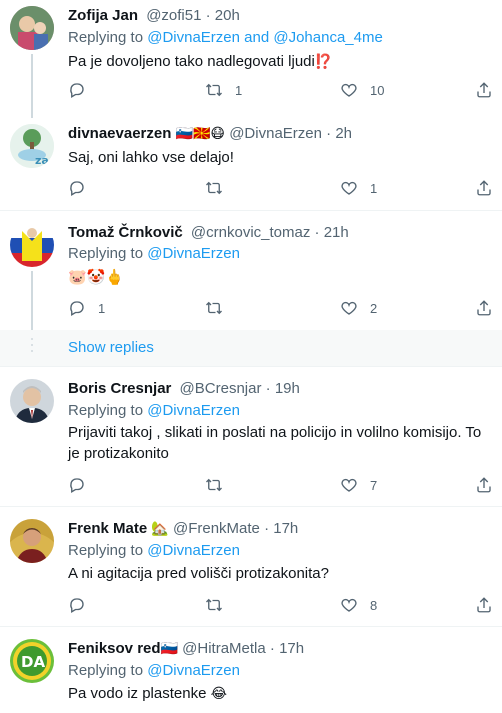 The width and height of the screenshot is (502, 713). What do you see at coordinates (280, 485) in the screenshot?
I see `tweet-actions: 7` at bounding box center [280, 485].